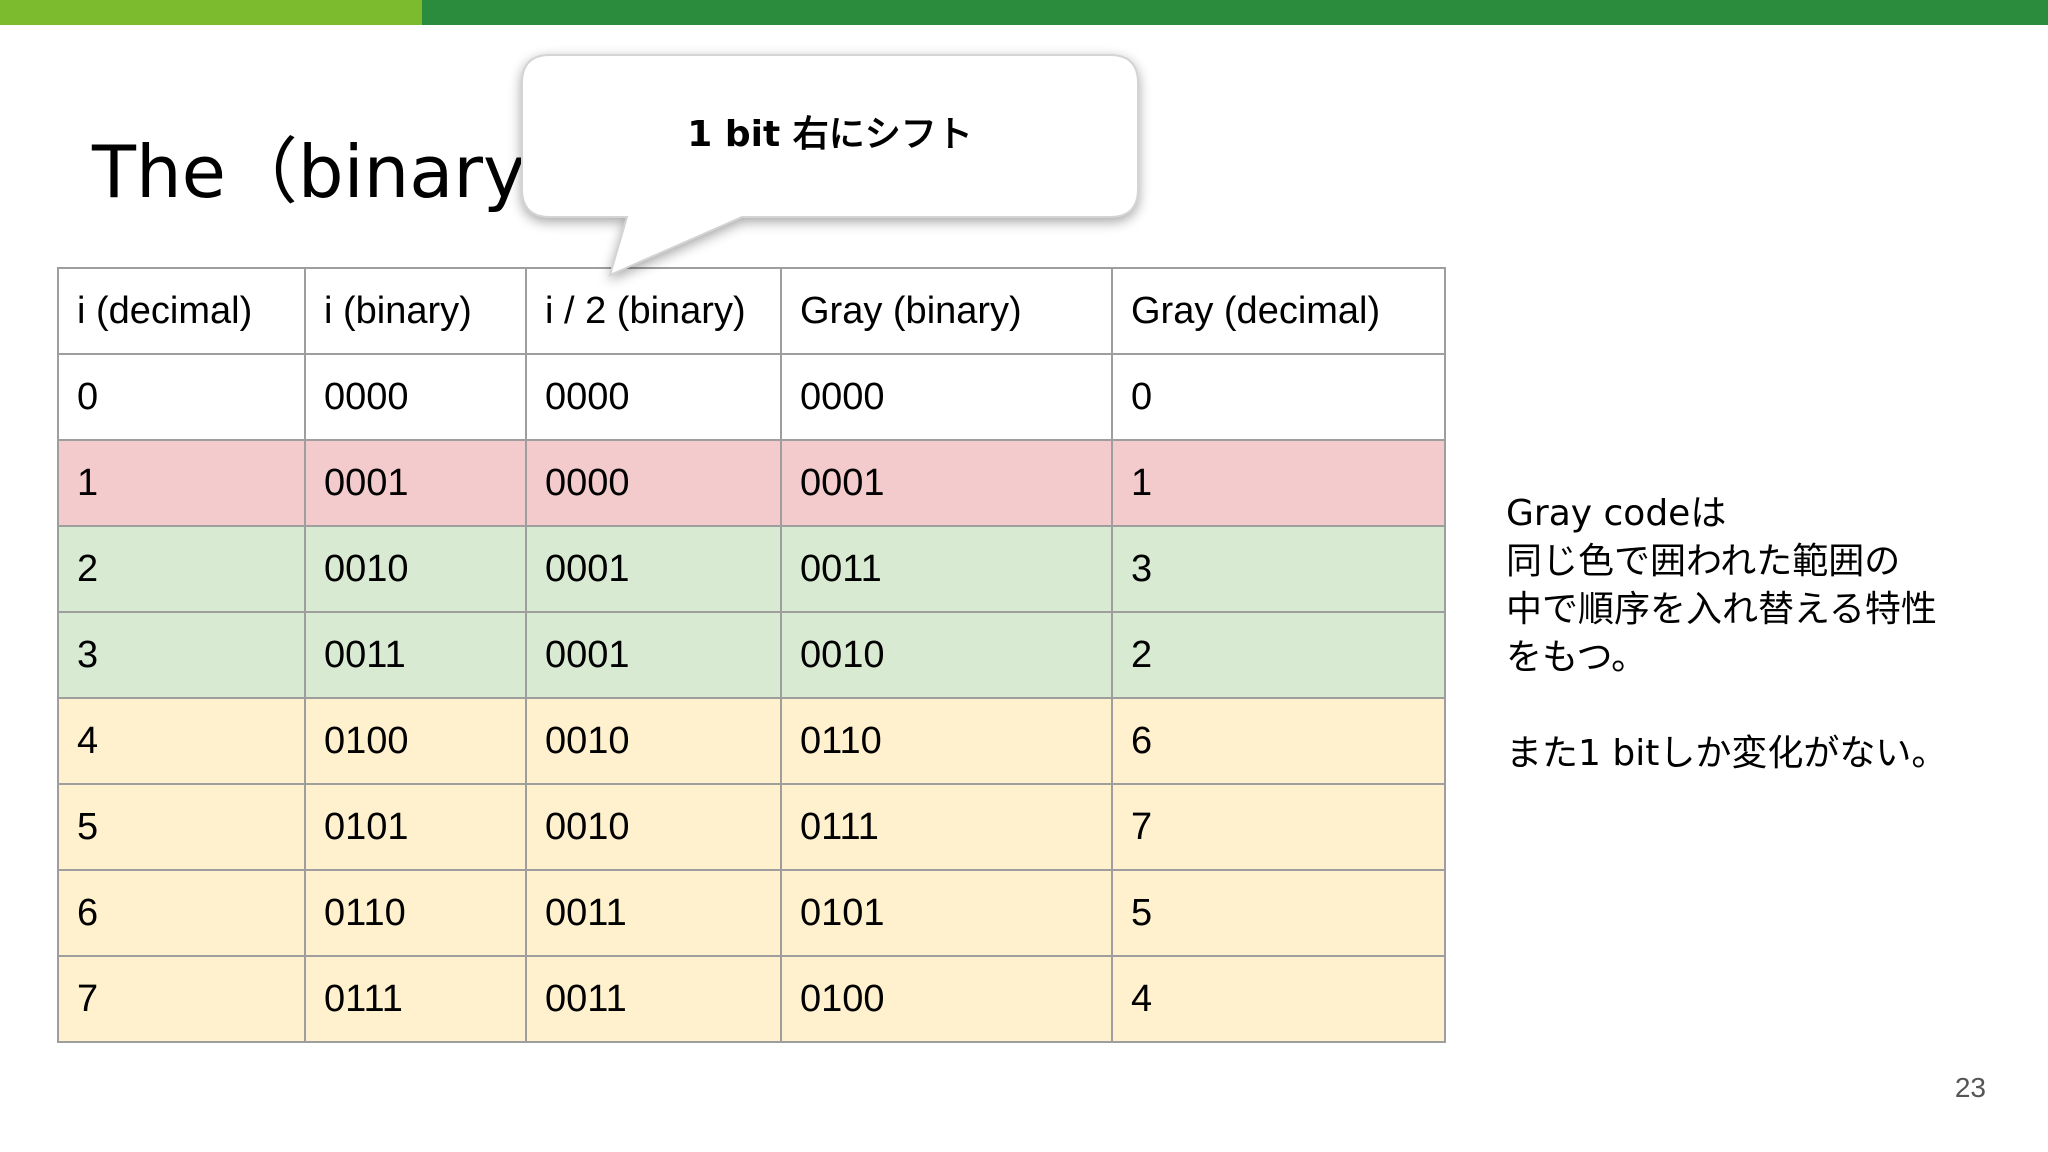  Describe the element at coordinates (1278, 311) in the screenshot. I see `header-gray-decimal: Gray (decimal)` at that location.